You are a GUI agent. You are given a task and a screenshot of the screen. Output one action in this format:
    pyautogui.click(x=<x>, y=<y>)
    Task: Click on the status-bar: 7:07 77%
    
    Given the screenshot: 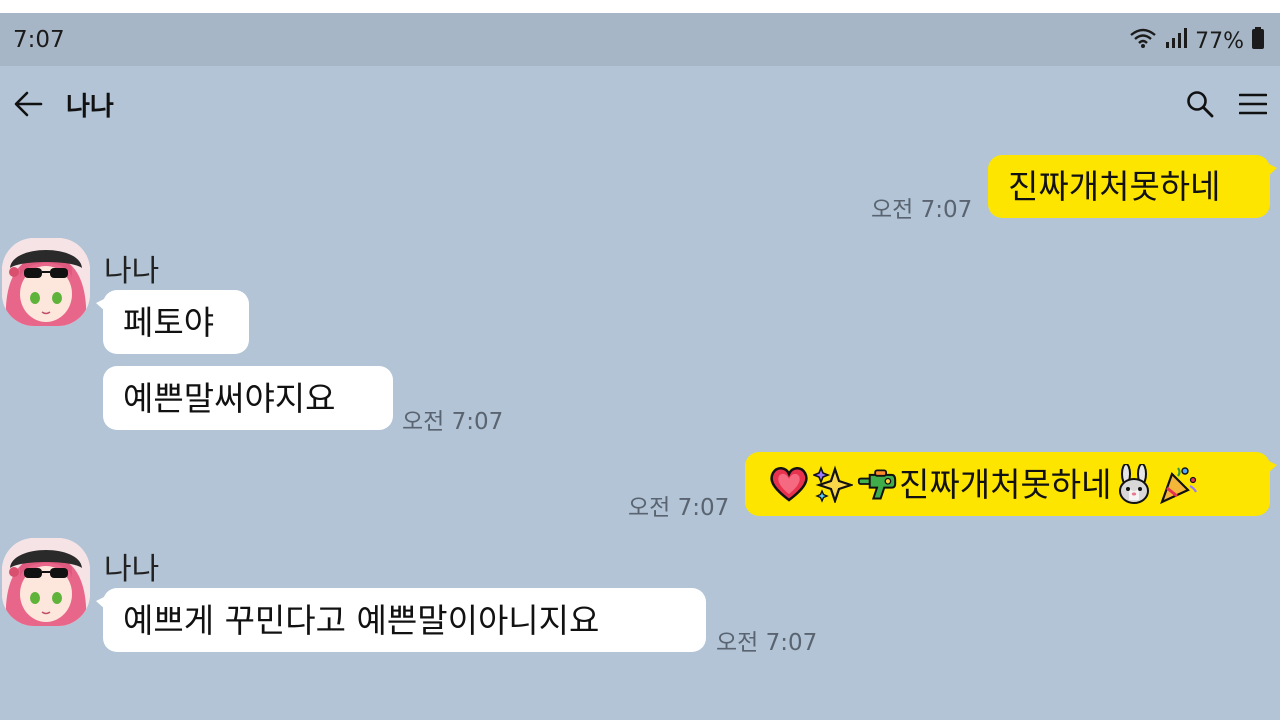 What is the action you would take?
    pyautogui.click(x=640, y=39)
    